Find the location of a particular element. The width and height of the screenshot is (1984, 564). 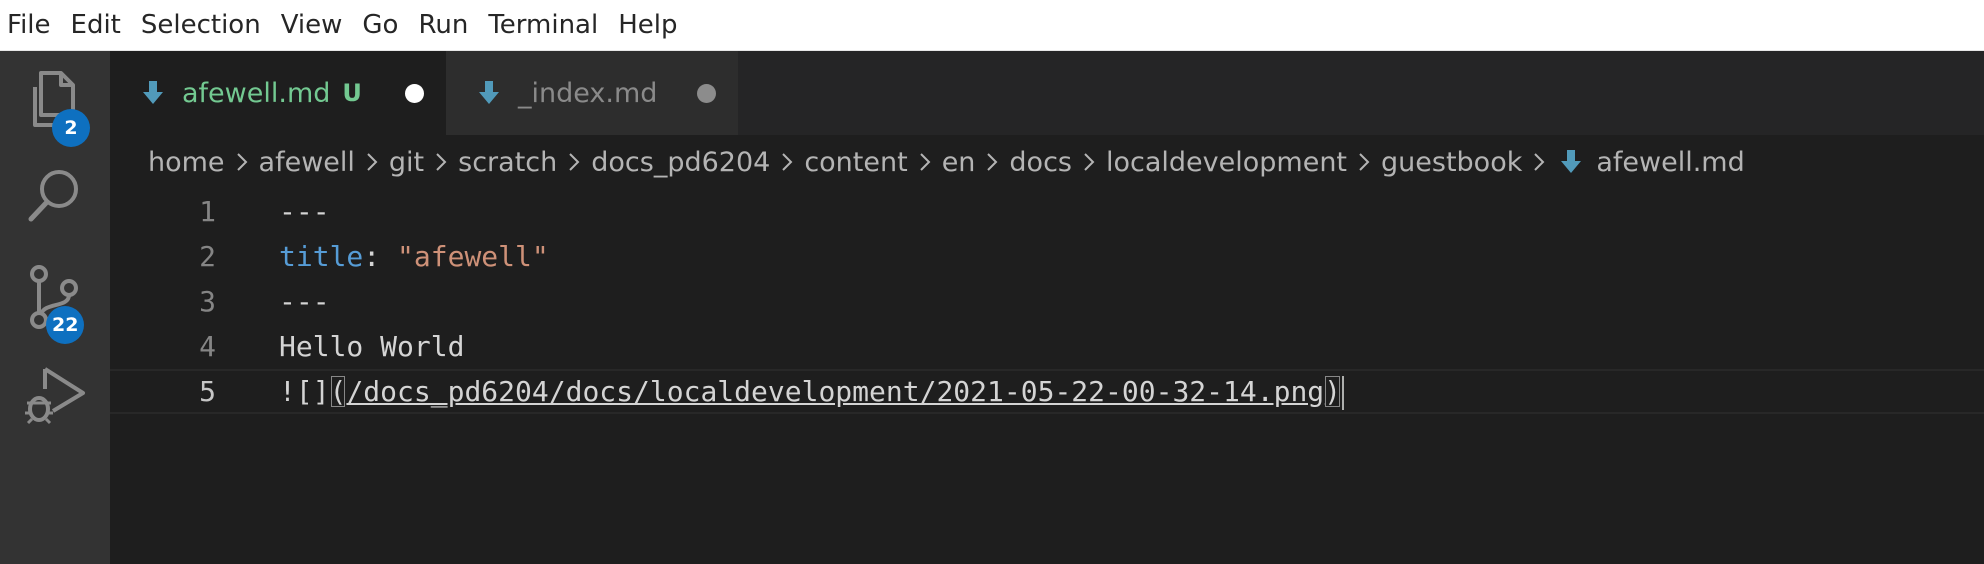

breadcrumb-segment: afewell is located at coordinates (307, 162).